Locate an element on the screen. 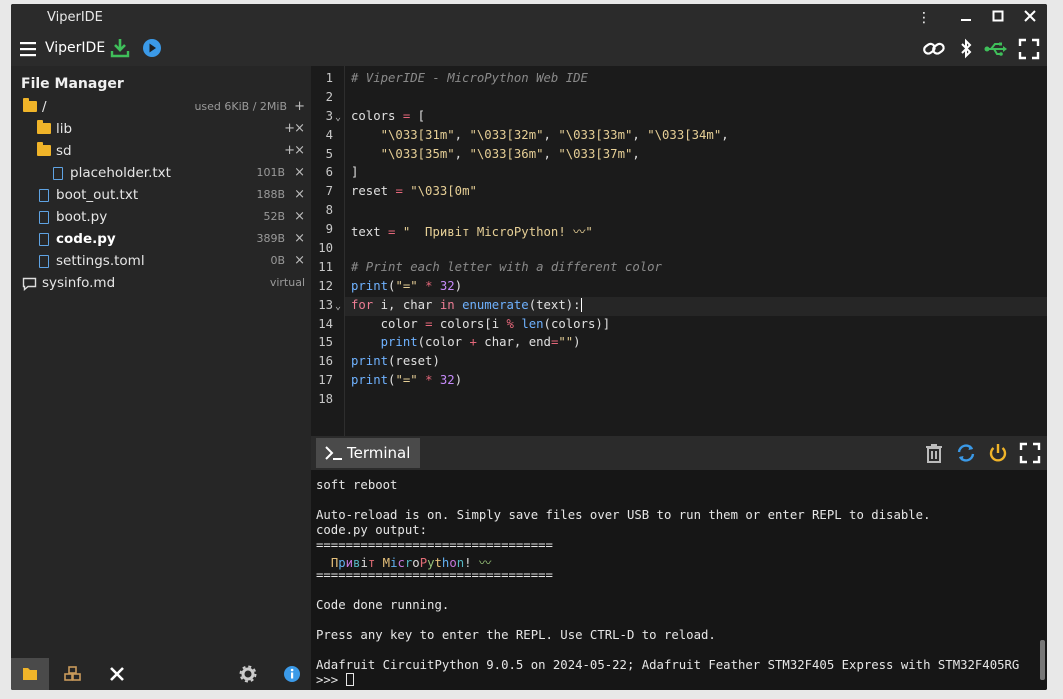  file-manager-title: File Manager is located at coordinates (72, 84).